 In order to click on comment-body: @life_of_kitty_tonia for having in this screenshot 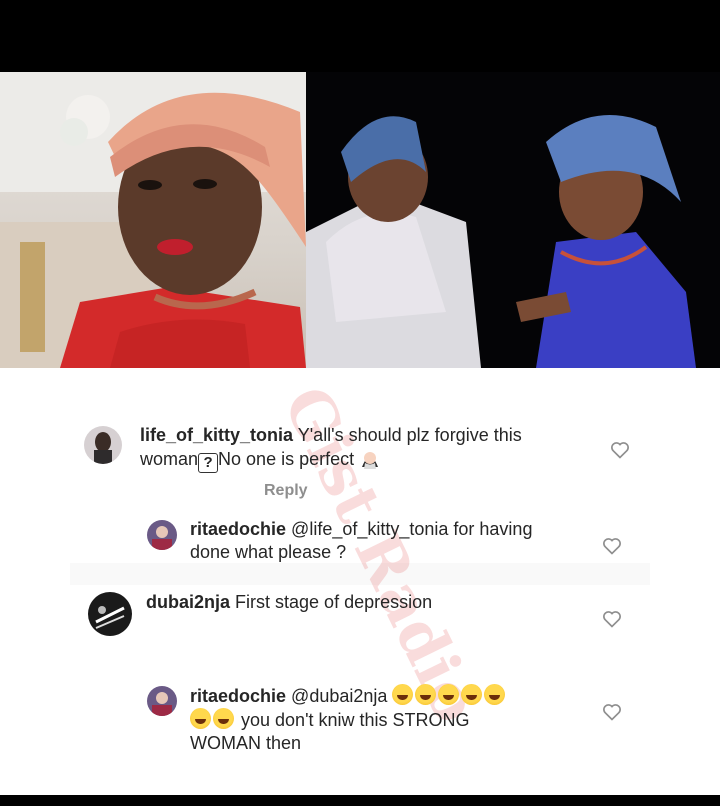, I will do `click(412, 529)`.